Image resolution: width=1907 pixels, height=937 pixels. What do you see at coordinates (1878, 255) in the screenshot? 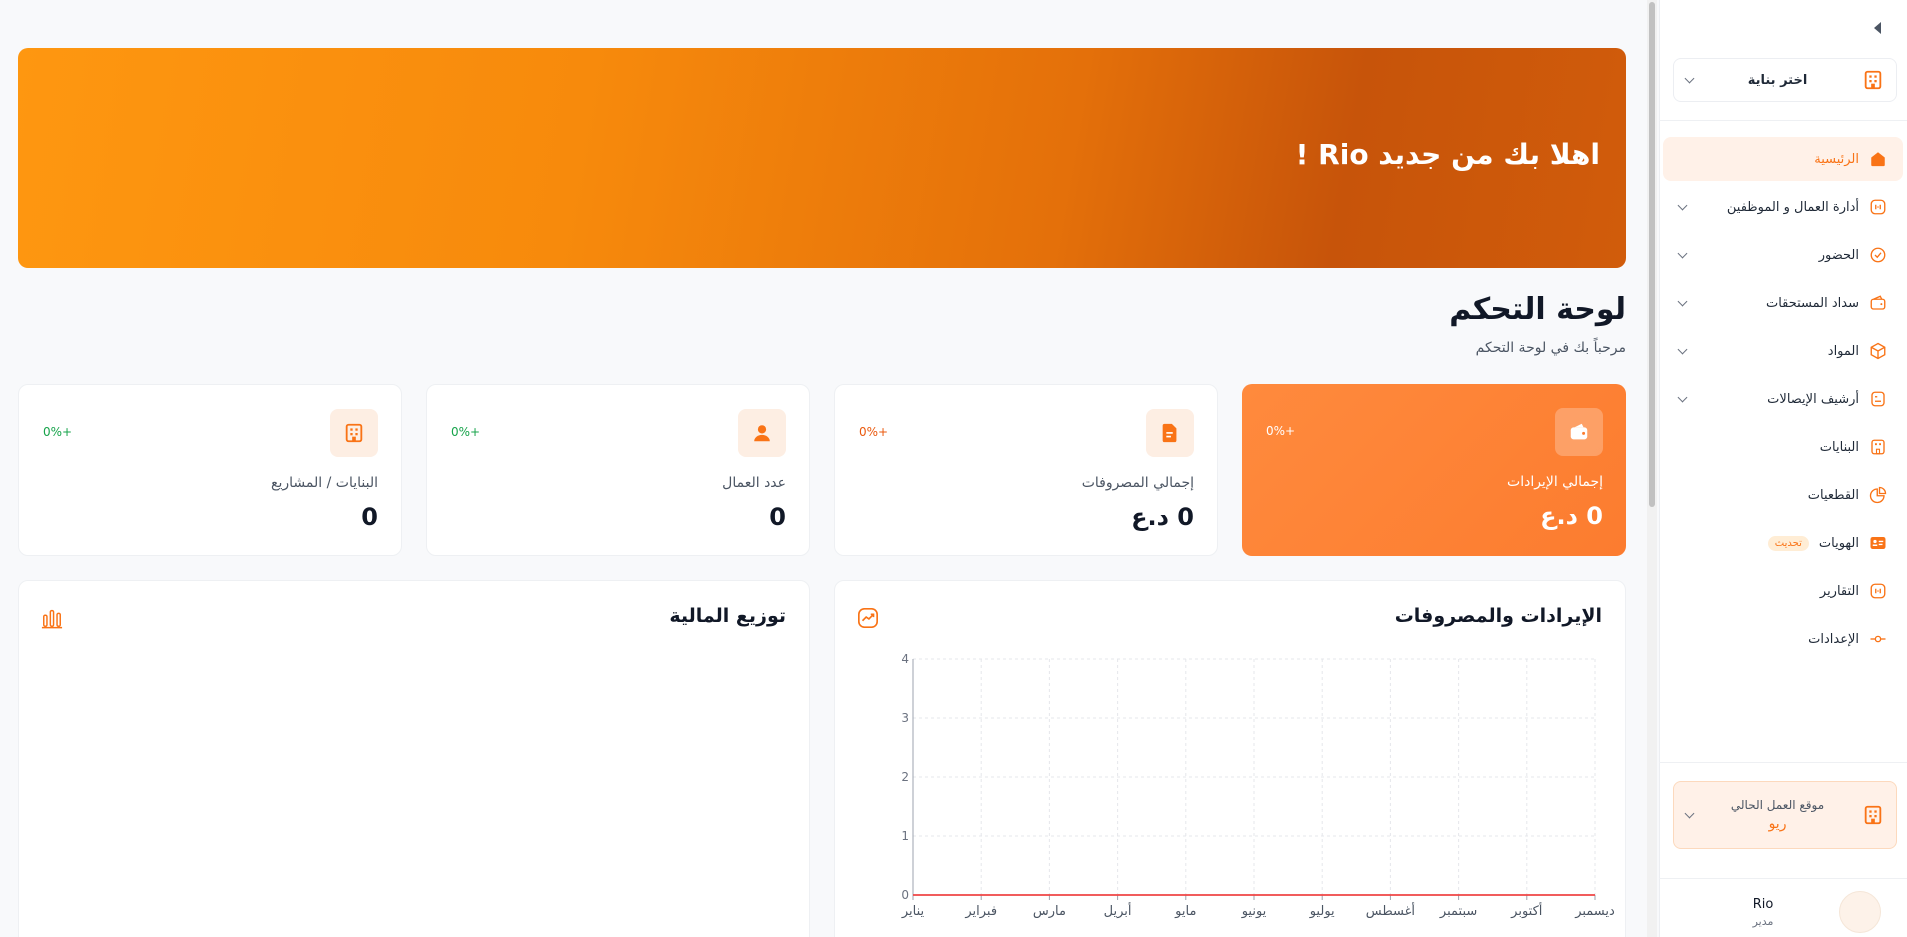
I see `check-circle-icon` at bounding box center [1878, 255].